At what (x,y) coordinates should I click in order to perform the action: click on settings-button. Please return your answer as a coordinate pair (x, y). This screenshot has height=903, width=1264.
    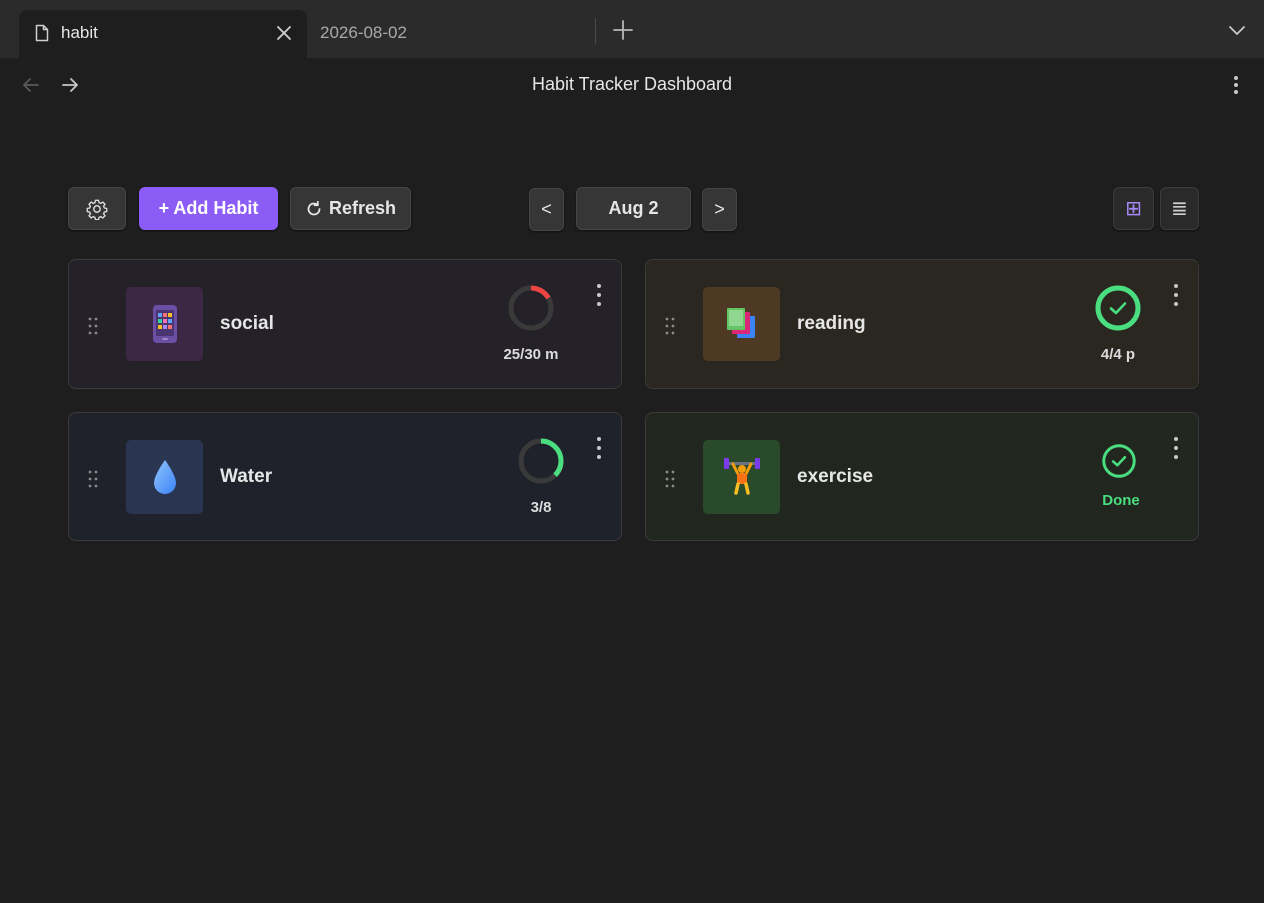
    Looking at the image, I should click on (97, 208).